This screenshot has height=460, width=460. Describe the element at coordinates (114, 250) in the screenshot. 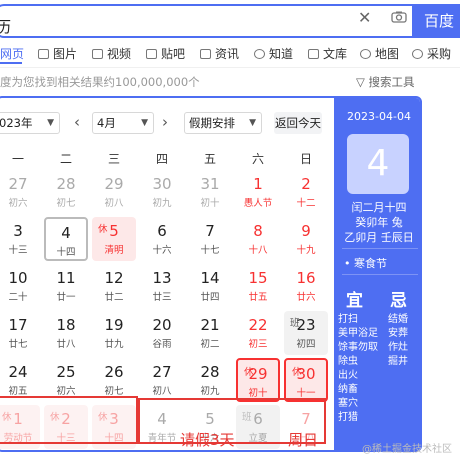

I see `lunar-day-label: 清明` at that location.